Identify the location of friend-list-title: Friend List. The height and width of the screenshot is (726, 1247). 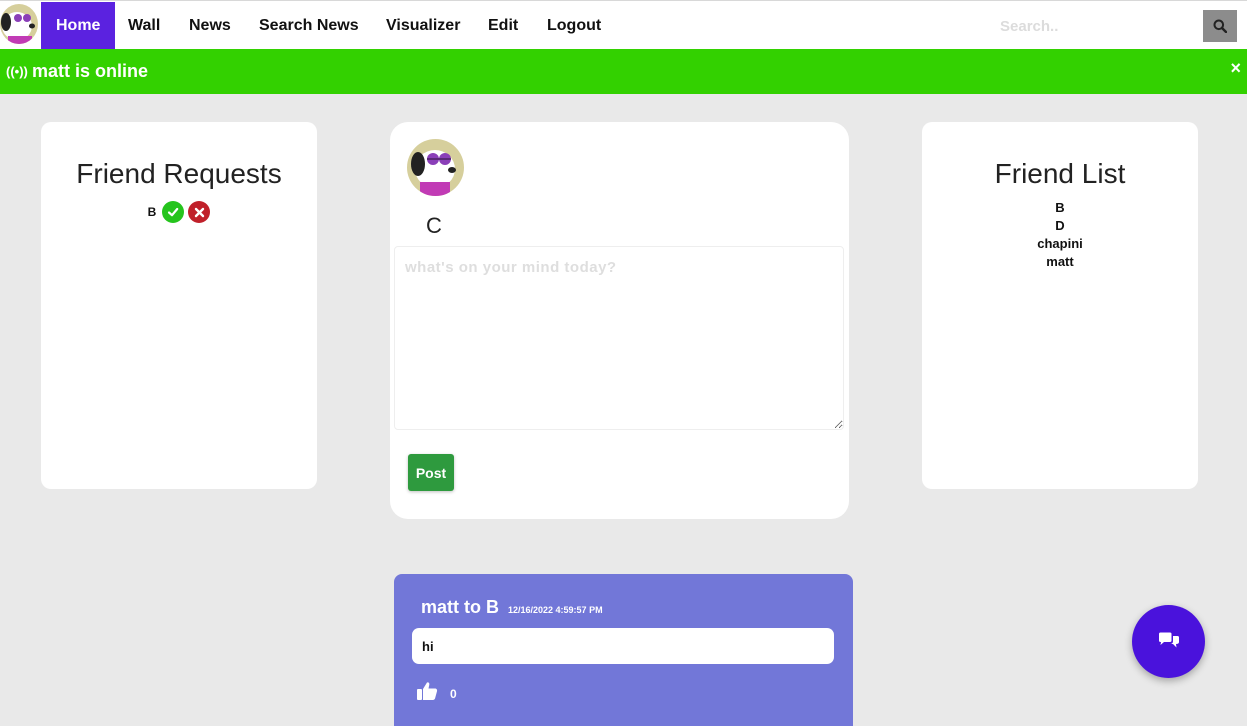
(1060, 173).